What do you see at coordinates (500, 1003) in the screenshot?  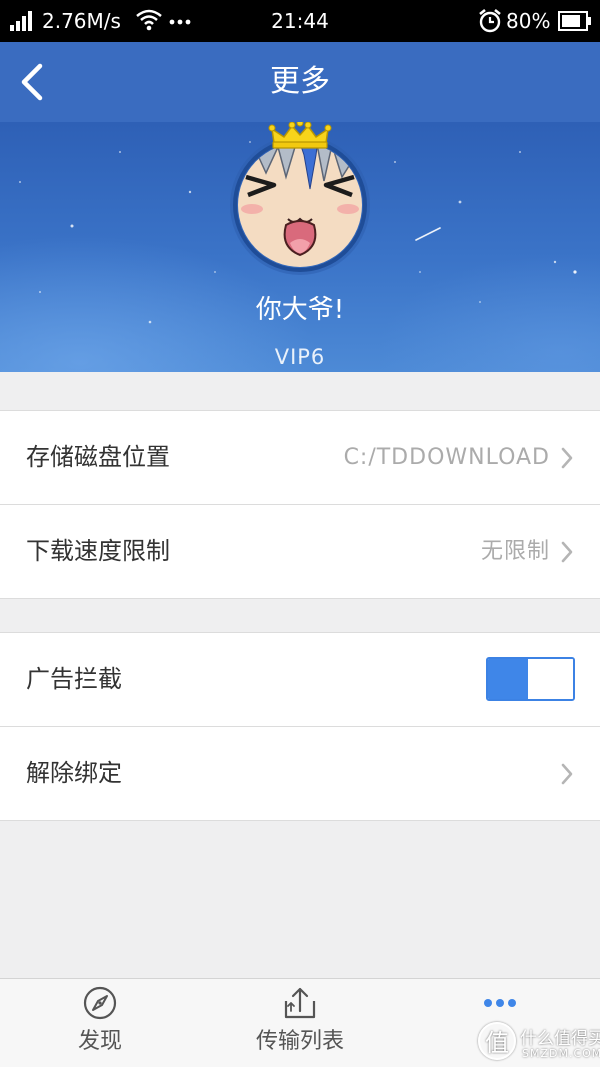 I see `more-dots-icon` at bounding box center [500, 1003].